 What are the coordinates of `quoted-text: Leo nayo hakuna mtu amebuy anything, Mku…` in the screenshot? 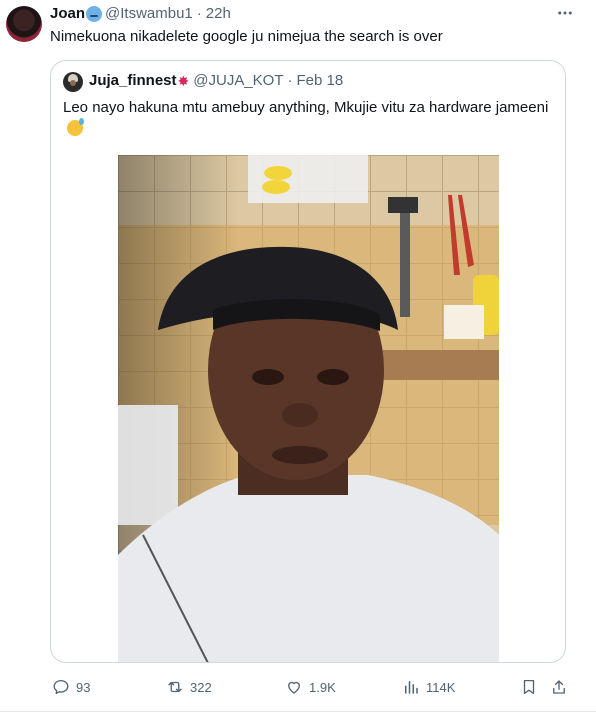 It's located at (306, 107).